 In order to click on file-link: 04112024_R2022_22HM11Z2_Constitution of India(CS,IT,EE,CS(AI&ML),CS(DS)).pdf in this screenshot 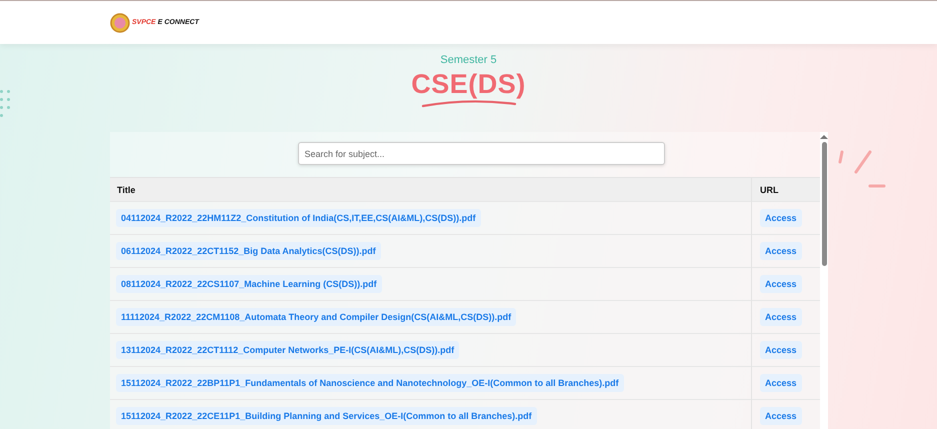, I will do `click(298, 218)`.